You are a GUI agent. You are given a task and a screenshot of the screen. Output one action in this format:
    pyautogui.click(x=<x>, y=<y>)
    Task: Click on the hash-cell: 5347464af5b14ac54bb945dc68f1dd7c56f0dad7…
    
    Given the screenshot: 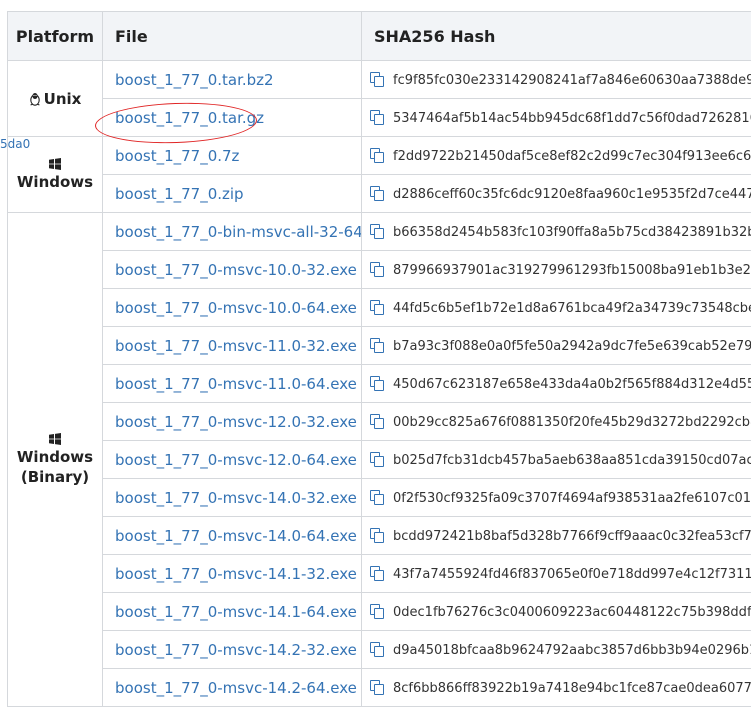 What is the action you would take?
    pyautogui.click(x=556, y=117)
    